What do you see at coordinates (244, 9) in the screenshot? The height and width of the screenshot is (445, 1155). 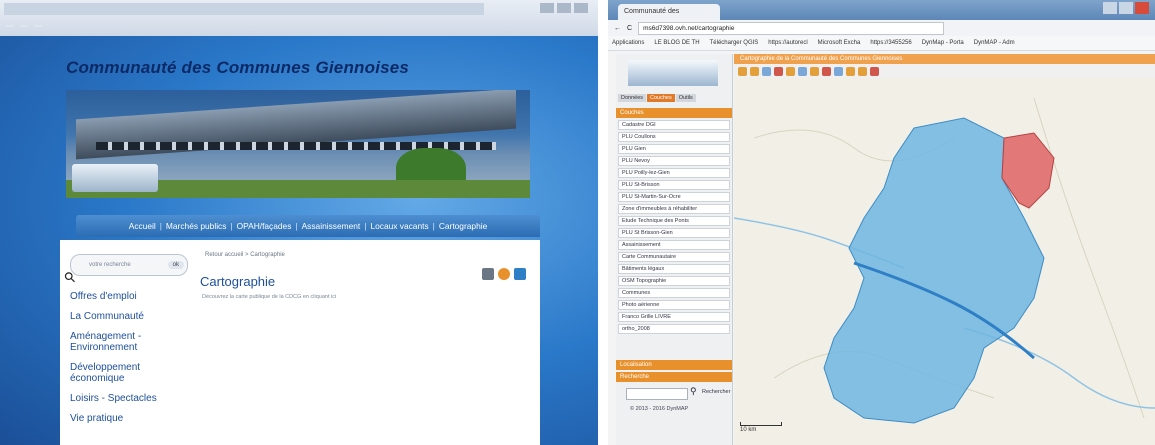 I see `tab-strip` at bounding box center [244, 9].